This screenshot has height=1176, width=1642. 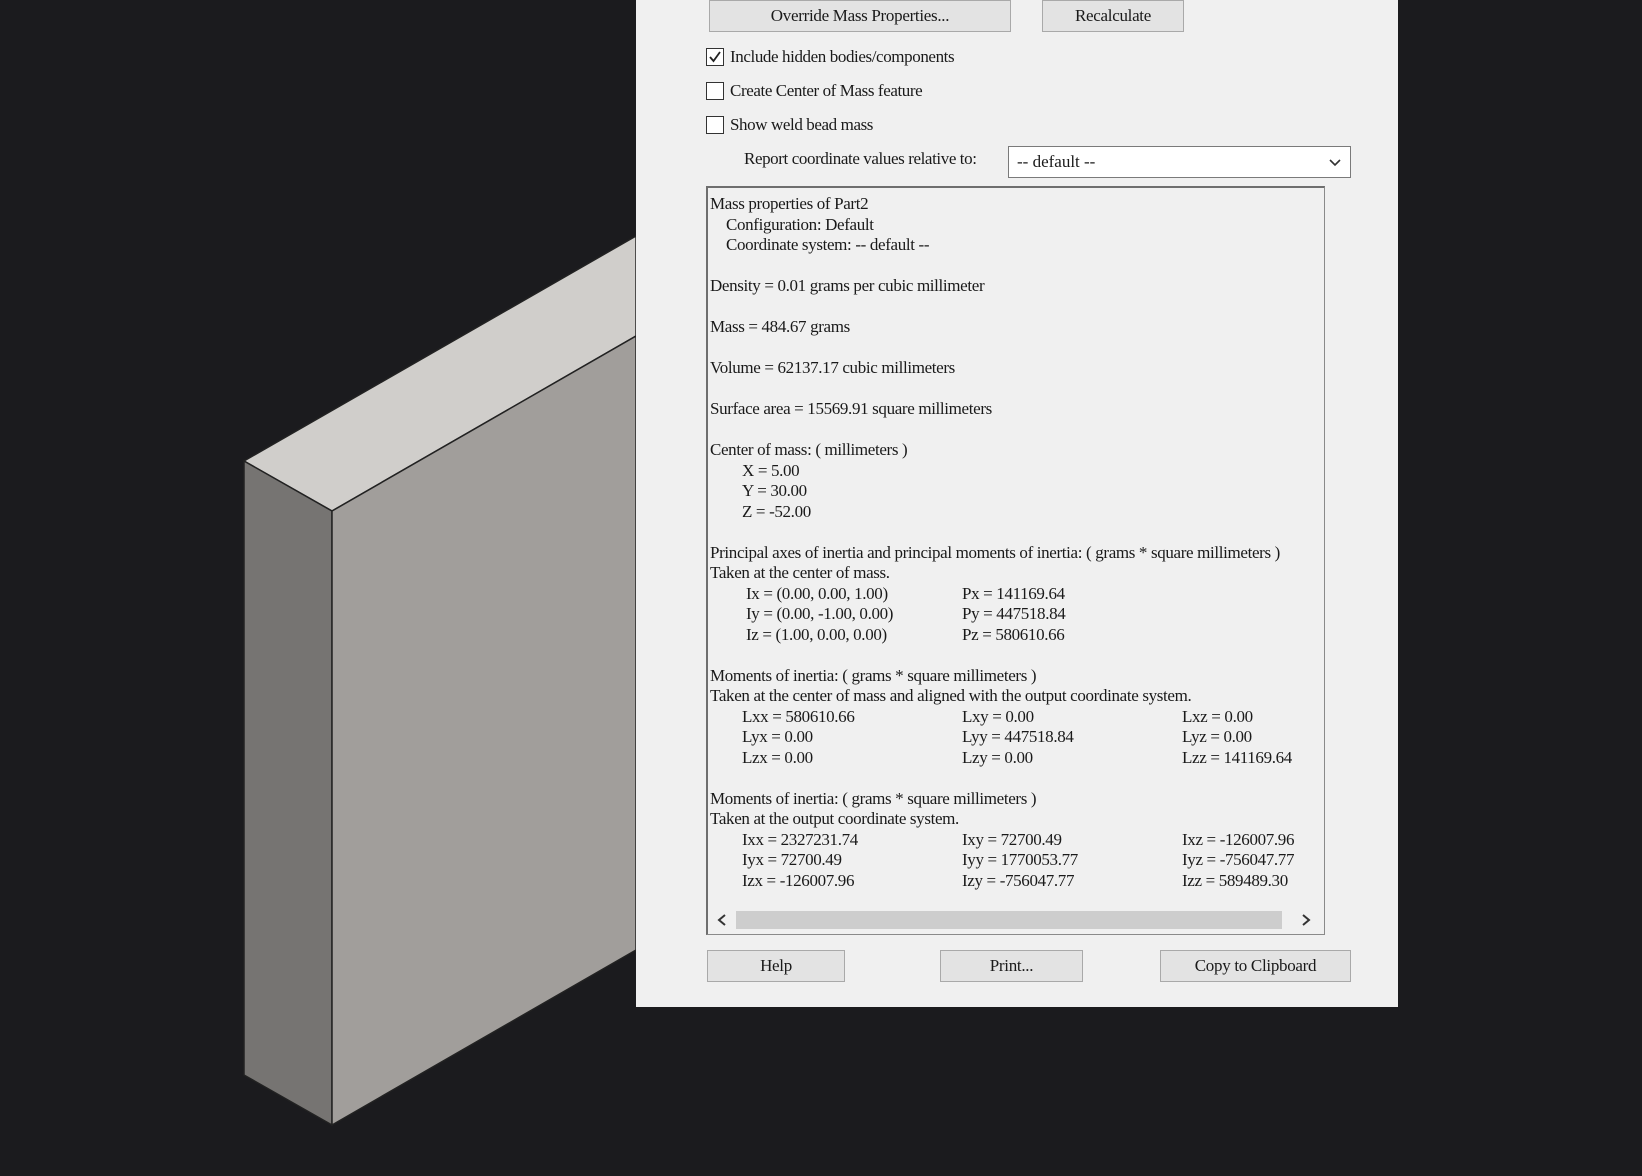 I want to click on include-hidden-checkbox, so click(x=715, y=57).